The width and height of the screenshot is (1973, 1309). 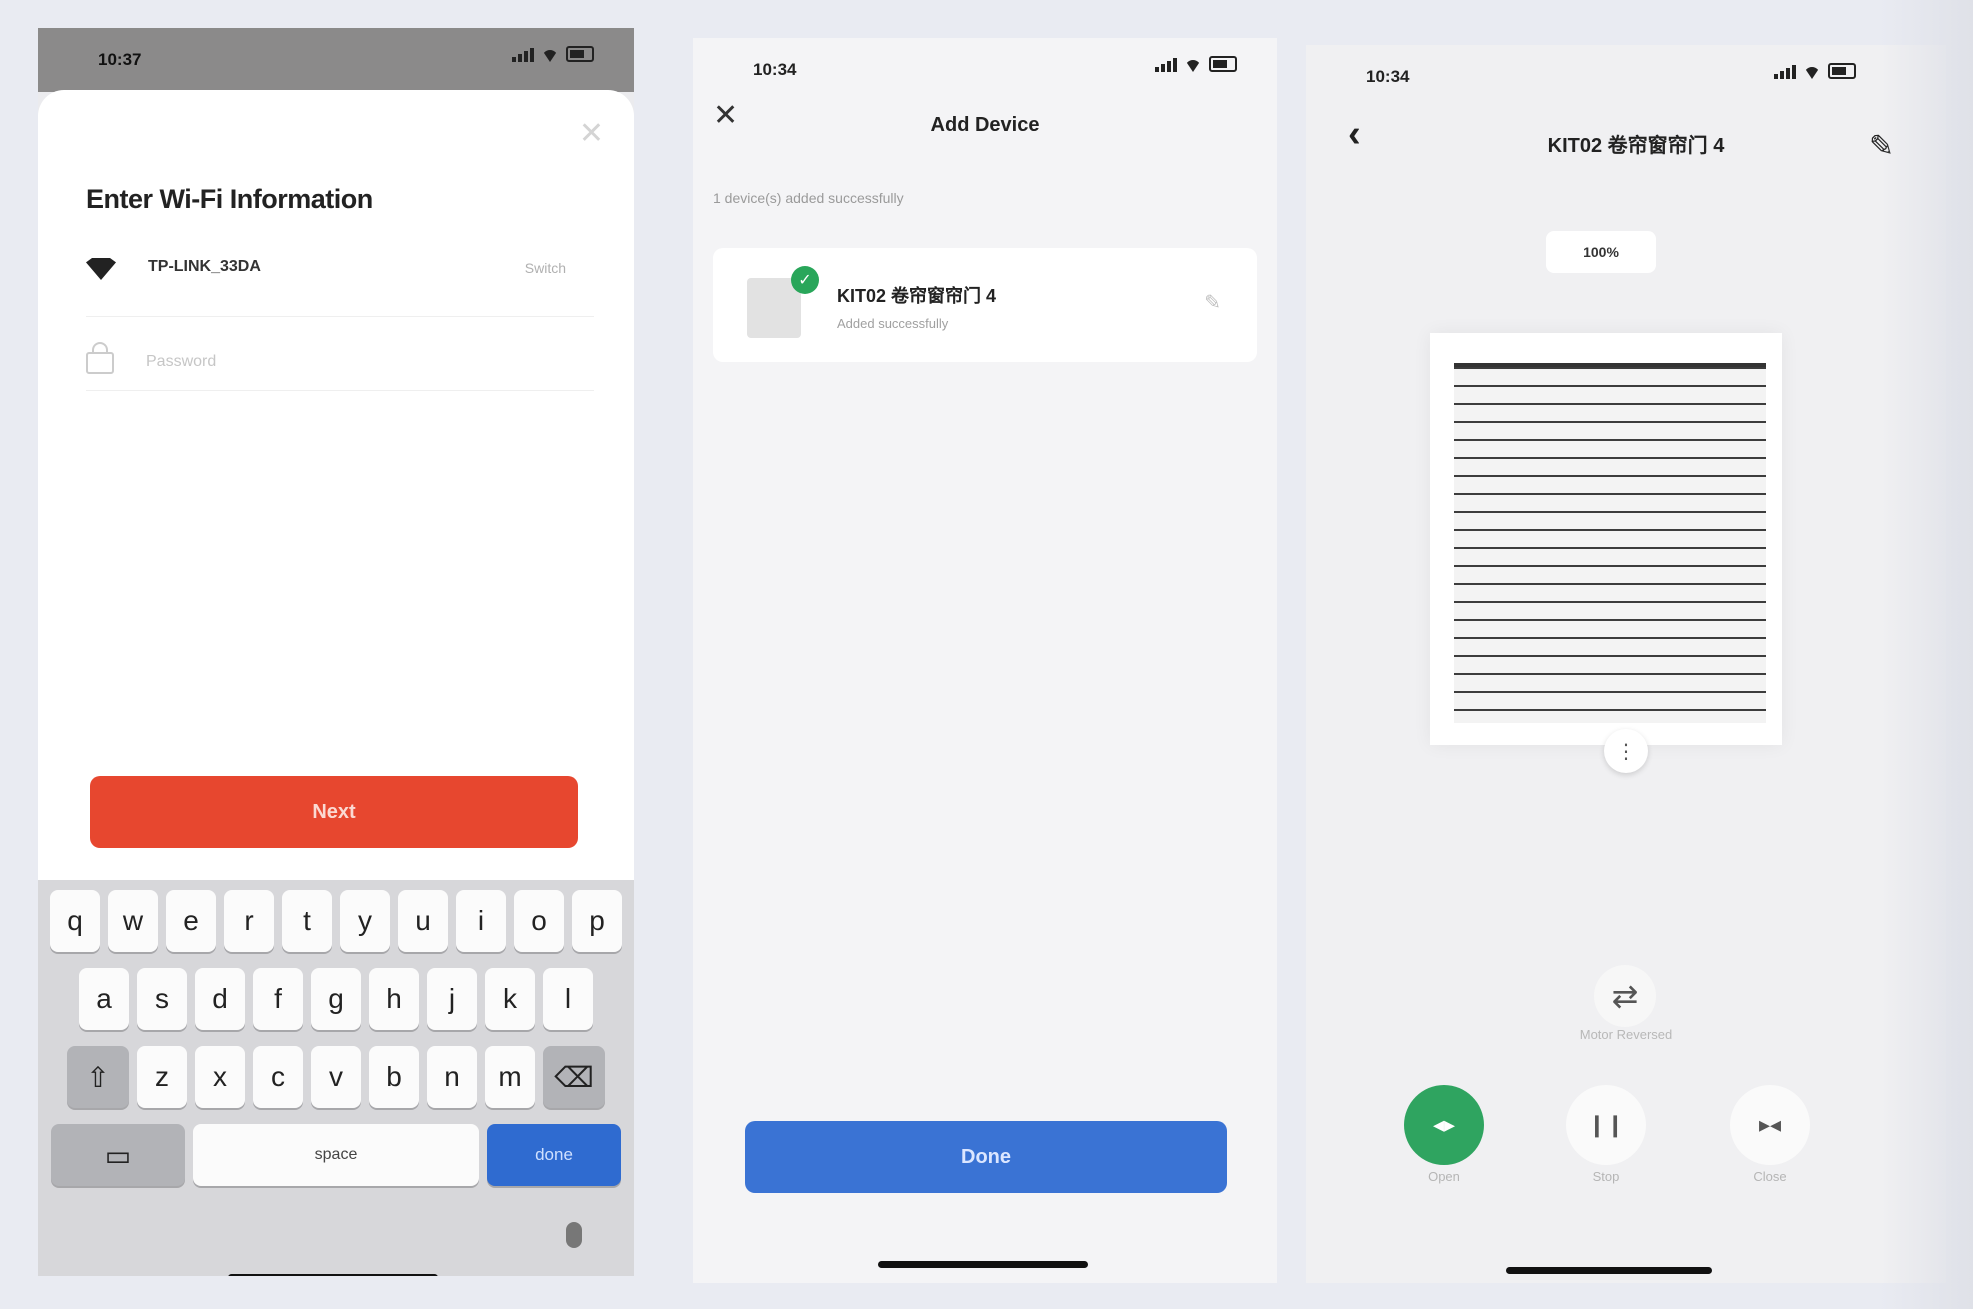 What do you see at coordinates (162, 999) in the screenshot?
I see `key: s` at bounding box center [162, 999].